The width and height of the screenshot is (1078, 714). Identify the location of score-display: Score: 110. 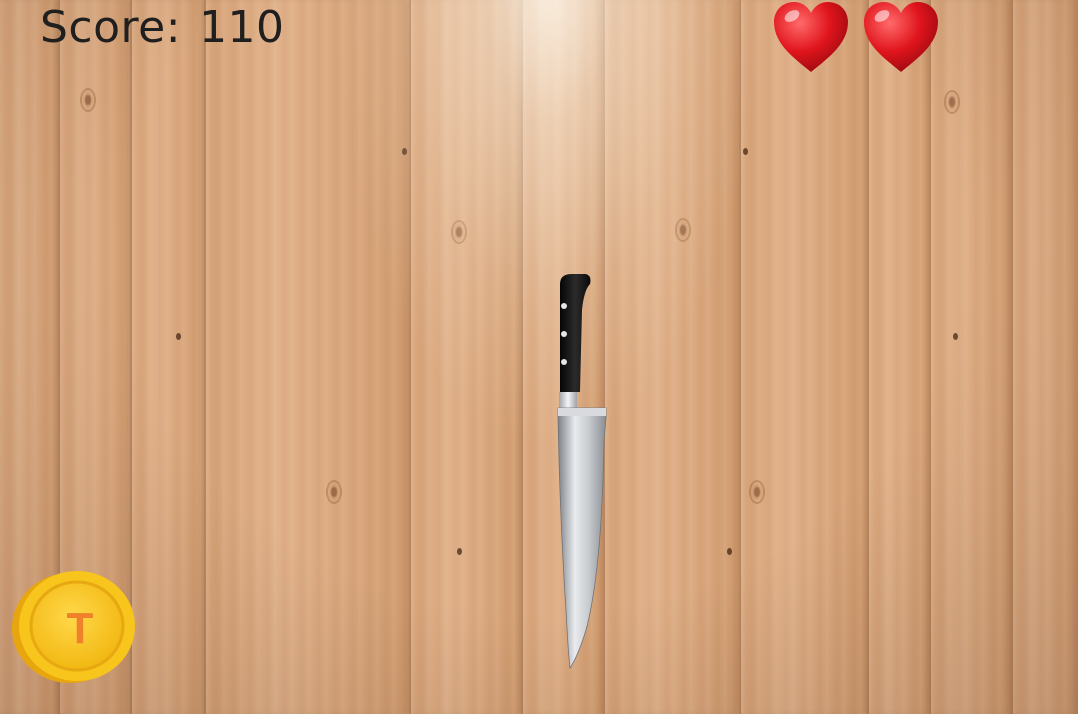
(162, 27).